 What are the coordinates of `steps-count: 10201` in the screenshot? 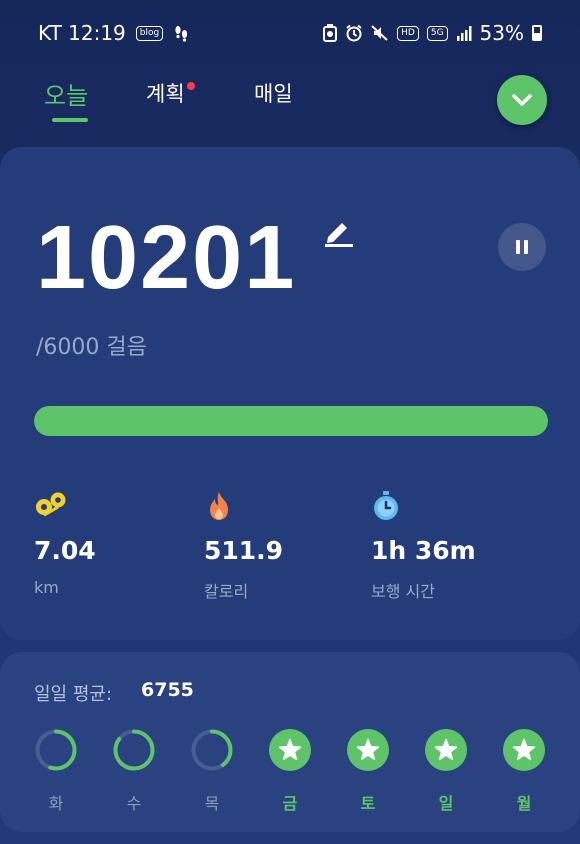 It's located at (166, 258).